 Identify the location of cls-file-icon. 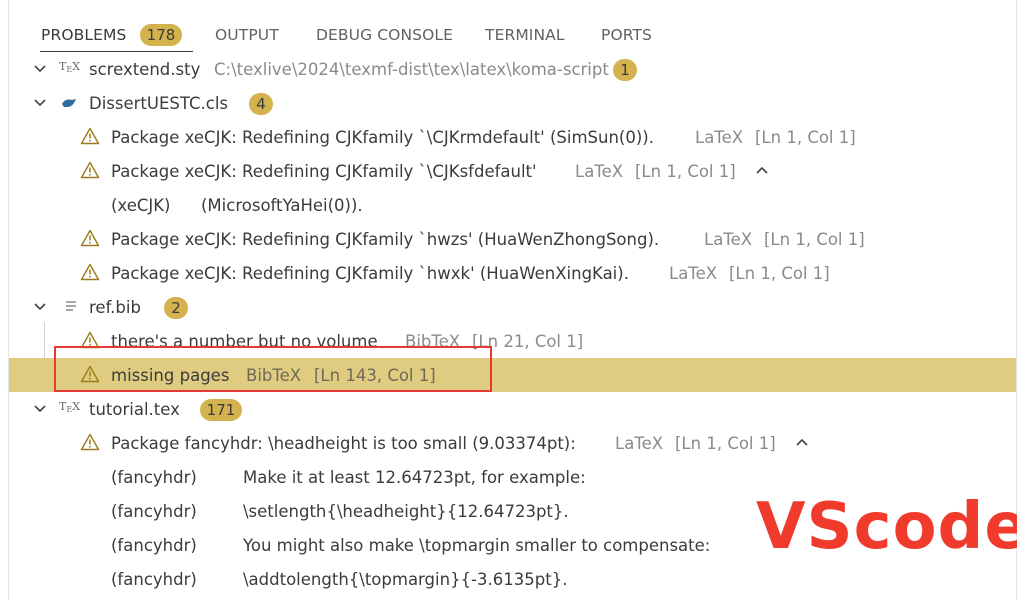
(69, 103).